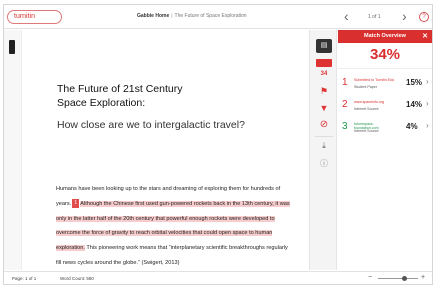  What do you see at coordinates (374, 17) in the screenshot?
I see `paper-indicator: 1 of 1` at bounding box center [374, 17].